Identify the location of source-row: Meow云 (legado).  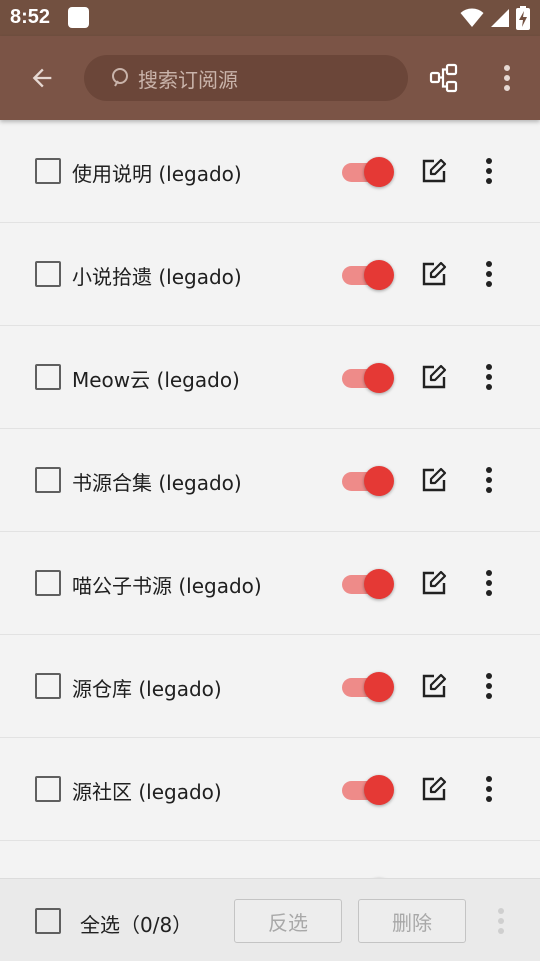
(270, 377).